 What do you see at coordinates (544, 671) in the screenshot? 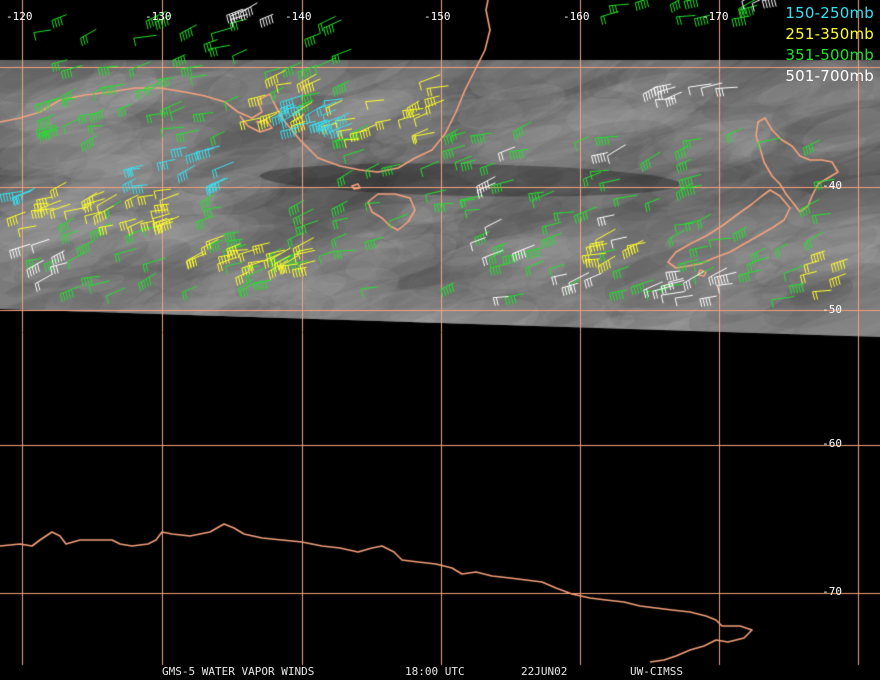
I see `date-stamp: 22JUN02` at bounding box center [544, 671].